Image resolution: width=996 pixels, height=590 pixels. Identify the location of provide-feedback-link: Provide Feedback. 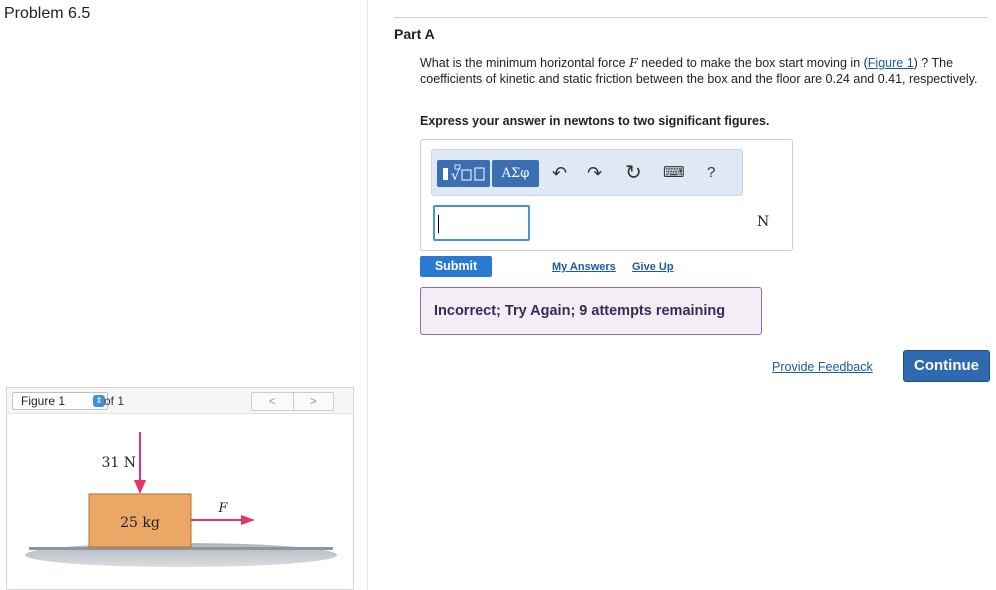
(822, 367).